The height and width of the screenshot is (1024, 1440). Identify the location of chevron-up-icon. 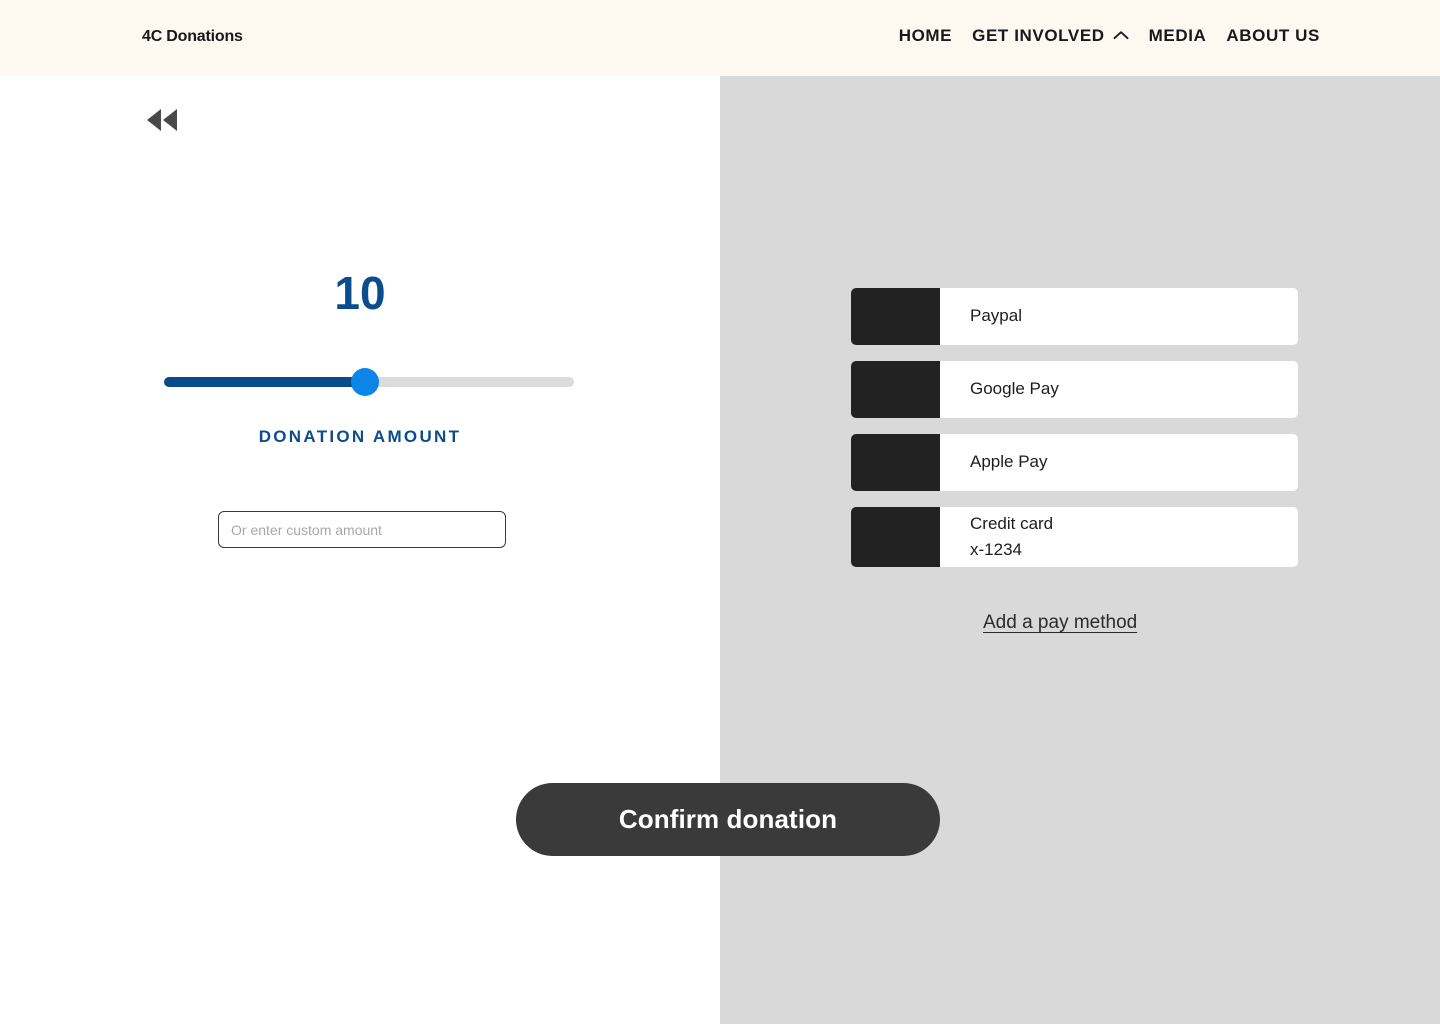
(1121, 35).